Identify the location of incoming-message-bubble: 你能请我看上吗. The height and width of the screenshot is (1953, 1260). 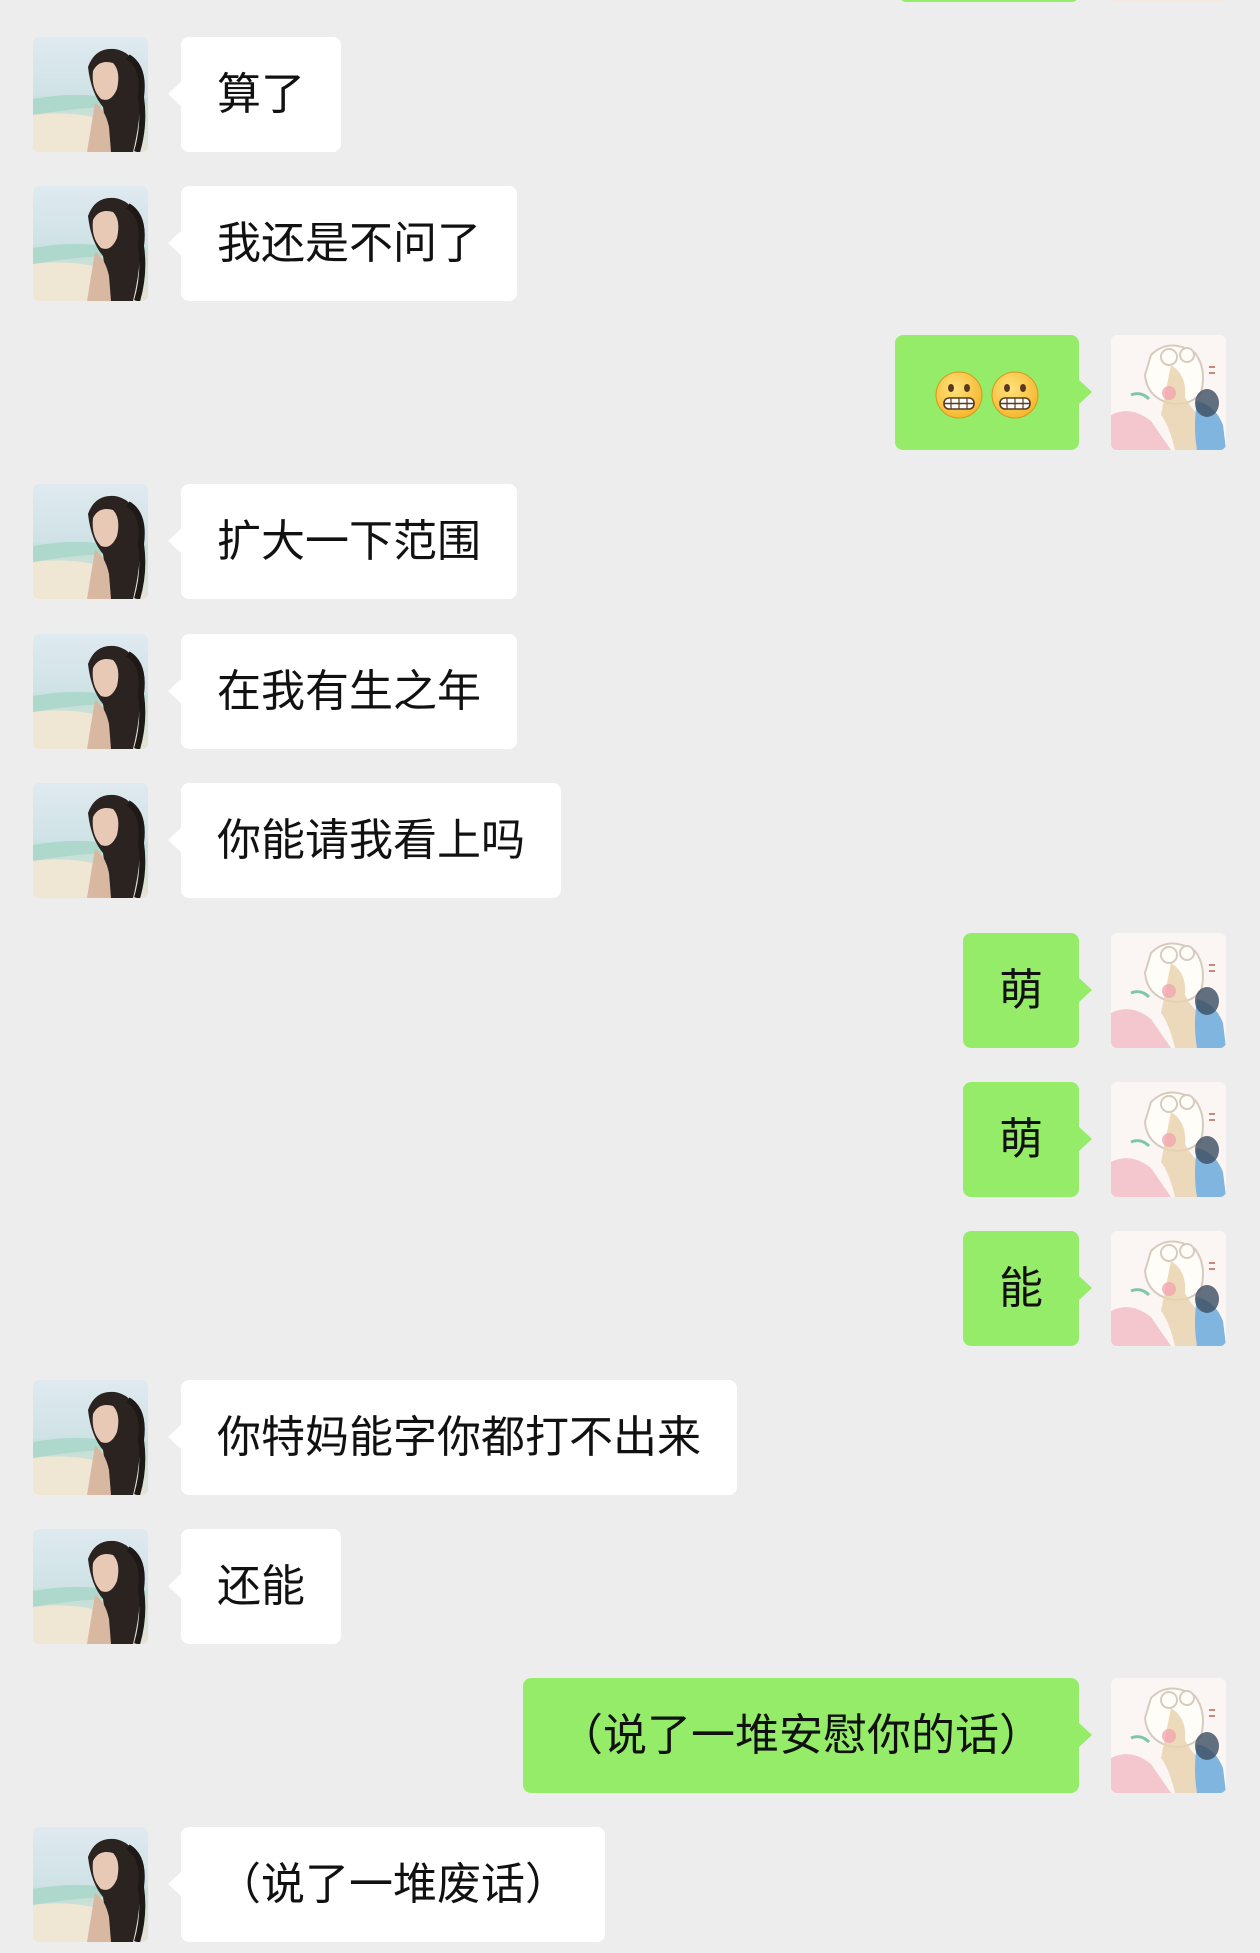
(364, 840).